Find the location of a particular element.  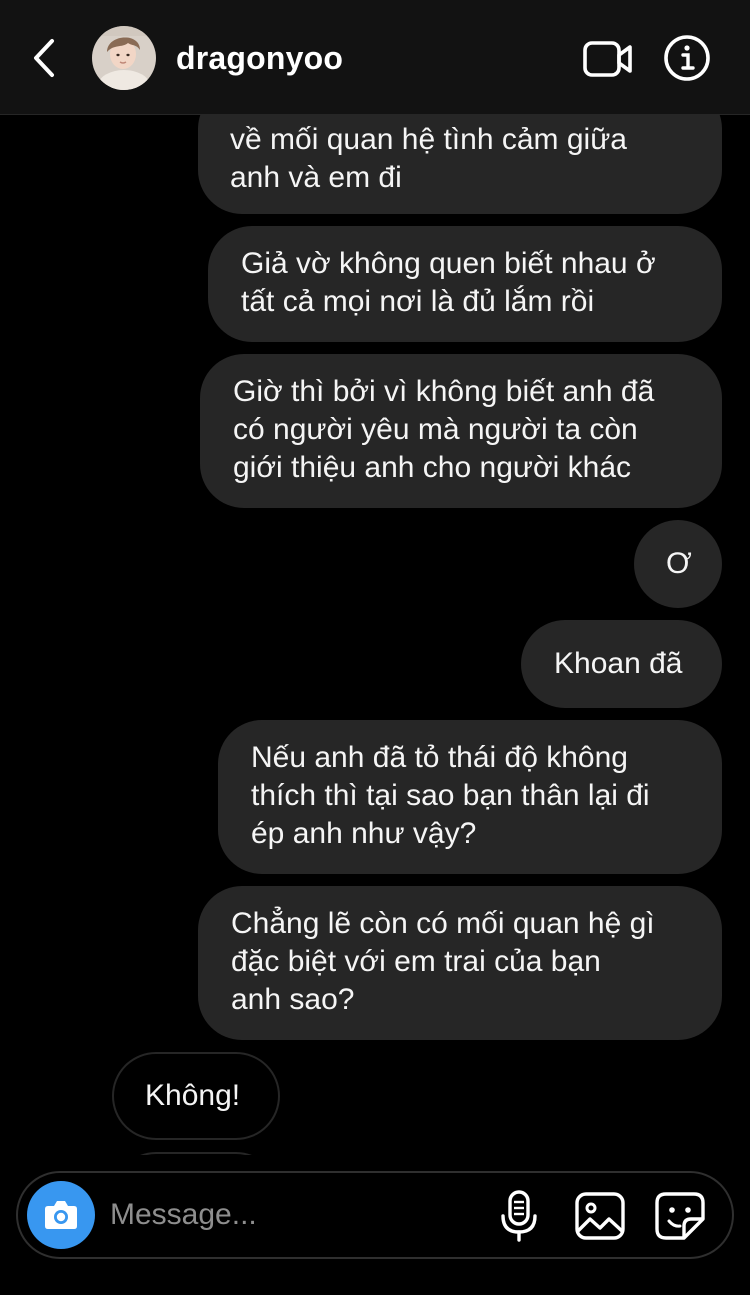

avatar is located at coordinates (124, 58).